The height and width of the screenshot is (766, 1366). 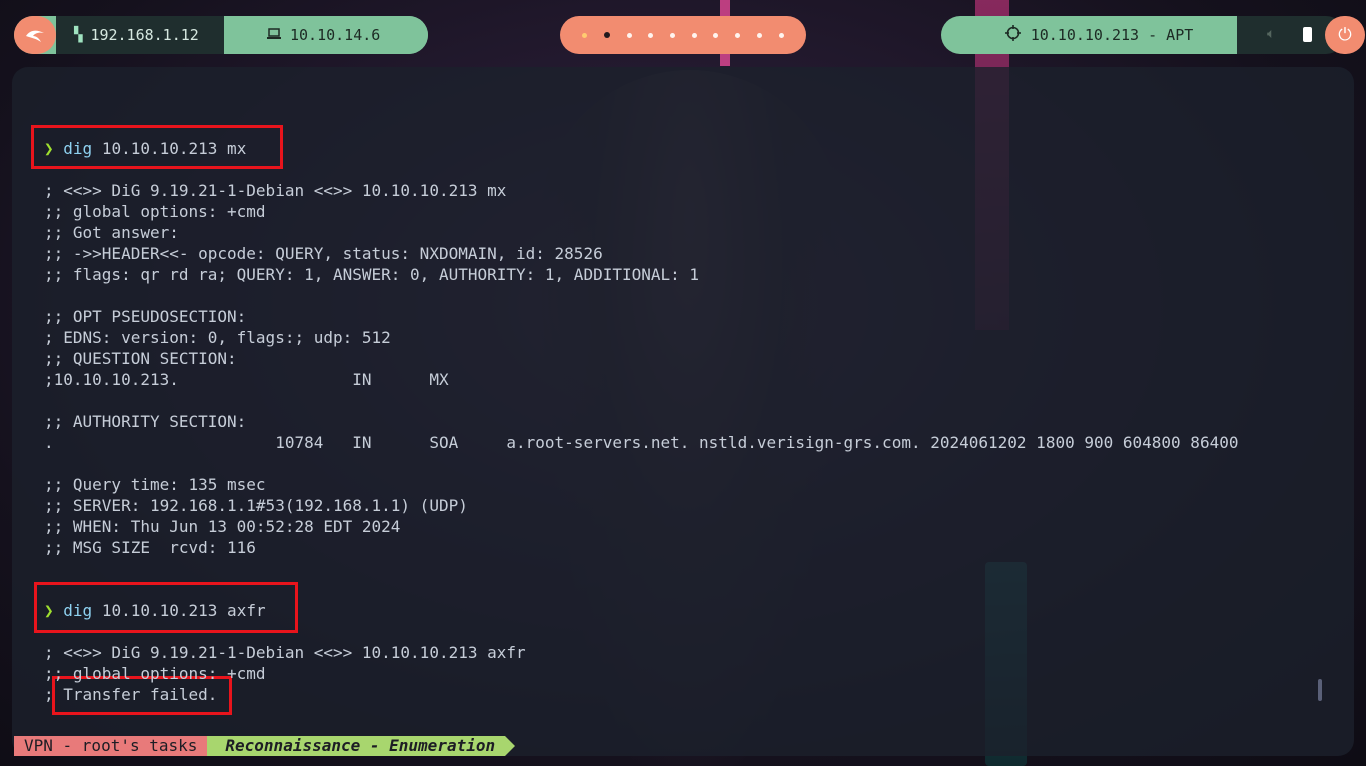 What do you see at coordinates (246, 379) in the screenshot?
I see `output-line: ;10.10.10.213. IN MX` at bounding box center [246, 379].